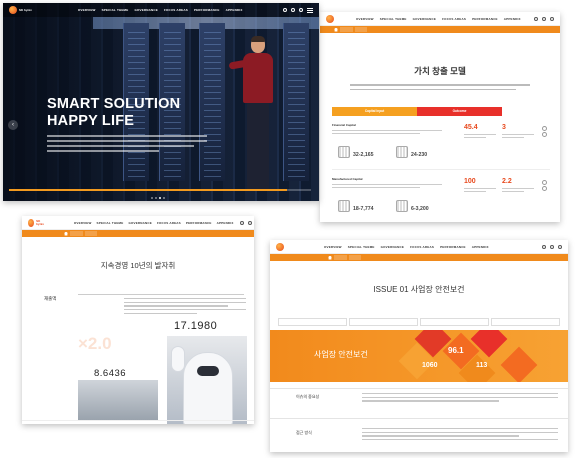  I want to click on outcome-stat: 2.2, so click(518, 185).